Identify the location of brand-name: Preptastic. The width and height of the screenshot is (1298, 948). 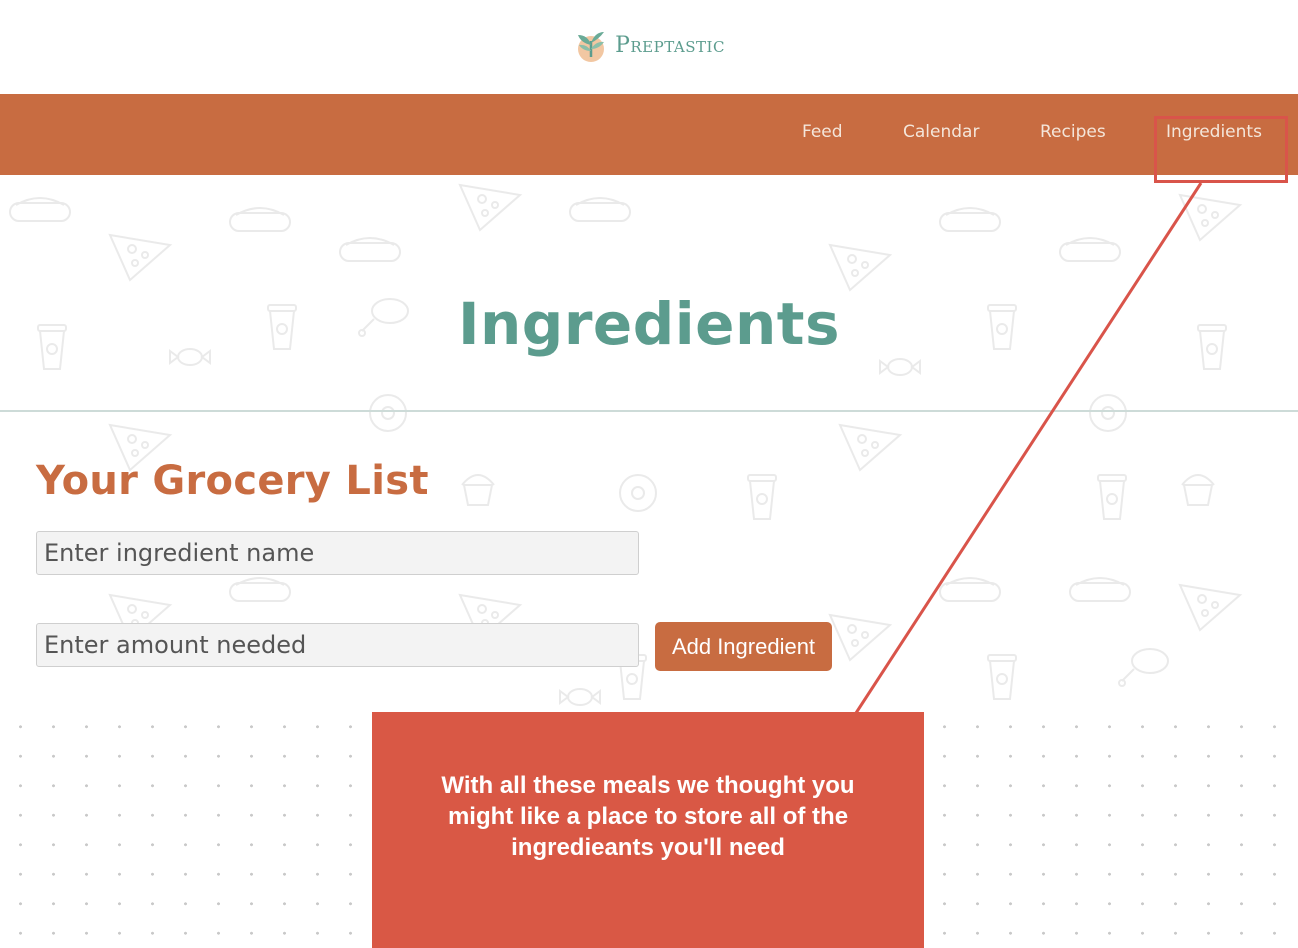
(670, 45).